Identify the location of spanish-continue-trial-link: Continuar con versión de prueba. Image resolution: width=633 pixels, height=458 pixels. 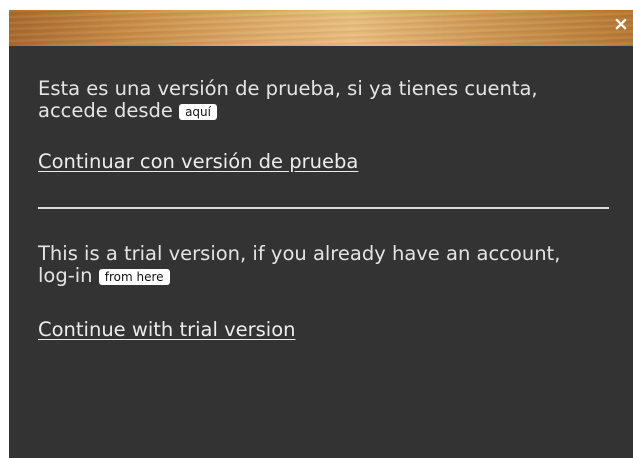
(198, 161).